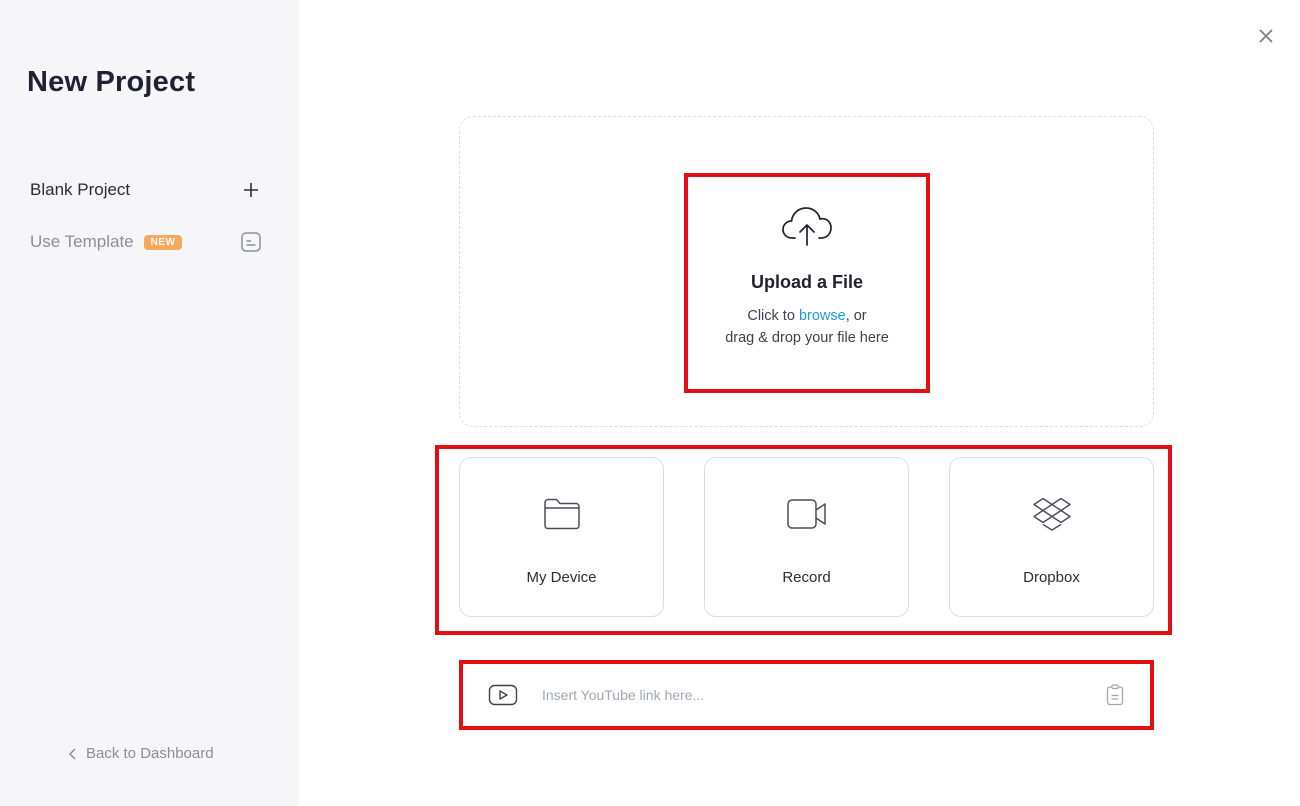 Image resolution: width=1300 pixels, height=806 pixels. I want to click on sidebar-item-blank-project: Blank Project, so click(146, 190).